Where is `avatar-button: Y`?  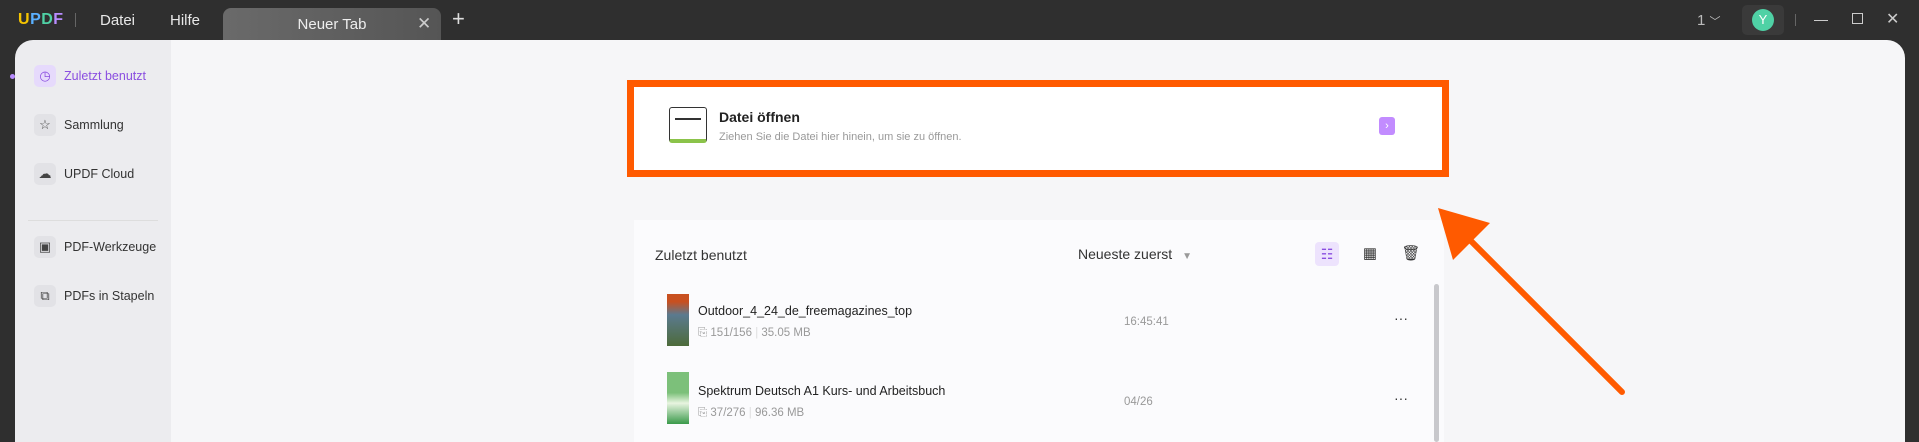 avatar-button: Y is located at coordinates (1763, 20).